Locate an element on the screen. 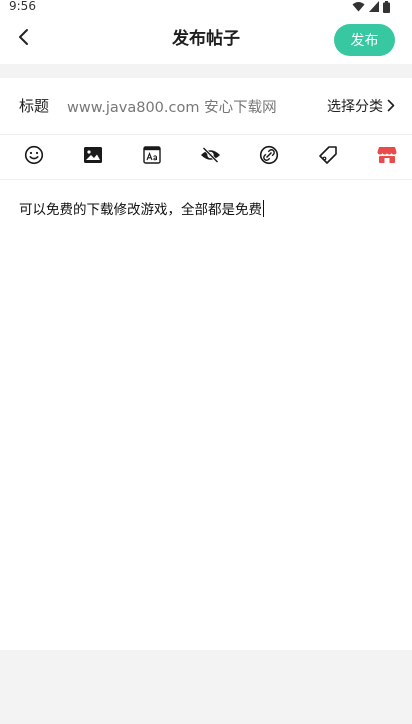 The image size is (412, 724). editor-content: 可以免费的下载修改游戏，全部都是免费 is located at coordinates (141, 210).